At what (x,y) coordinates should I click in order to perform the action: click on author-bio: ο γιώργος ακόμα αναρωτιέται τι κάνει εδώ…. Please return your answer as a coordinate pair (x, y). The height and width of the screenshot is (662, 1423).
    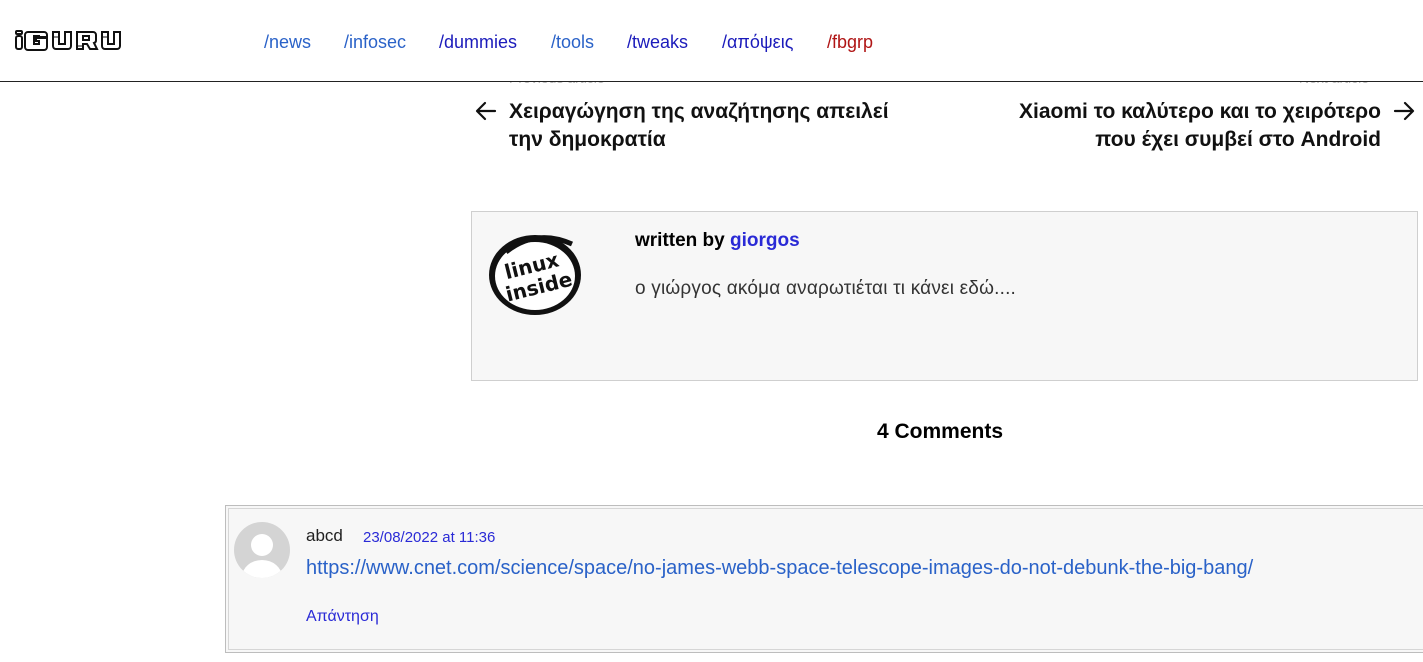
    Looking at the image, I should click on (826, 288).